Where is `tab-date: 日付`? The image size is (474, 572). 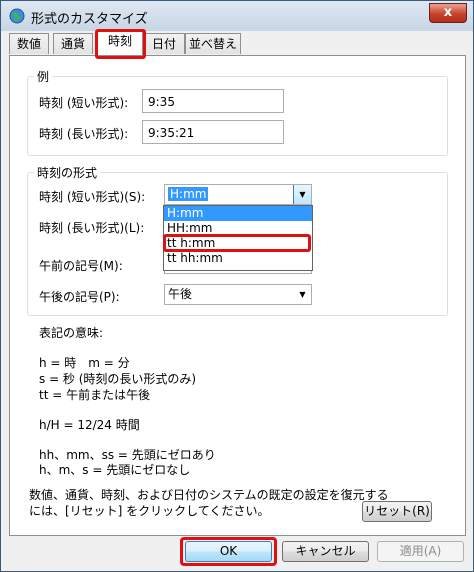 tab-date: 日付 is located at coordinates (164, 43).